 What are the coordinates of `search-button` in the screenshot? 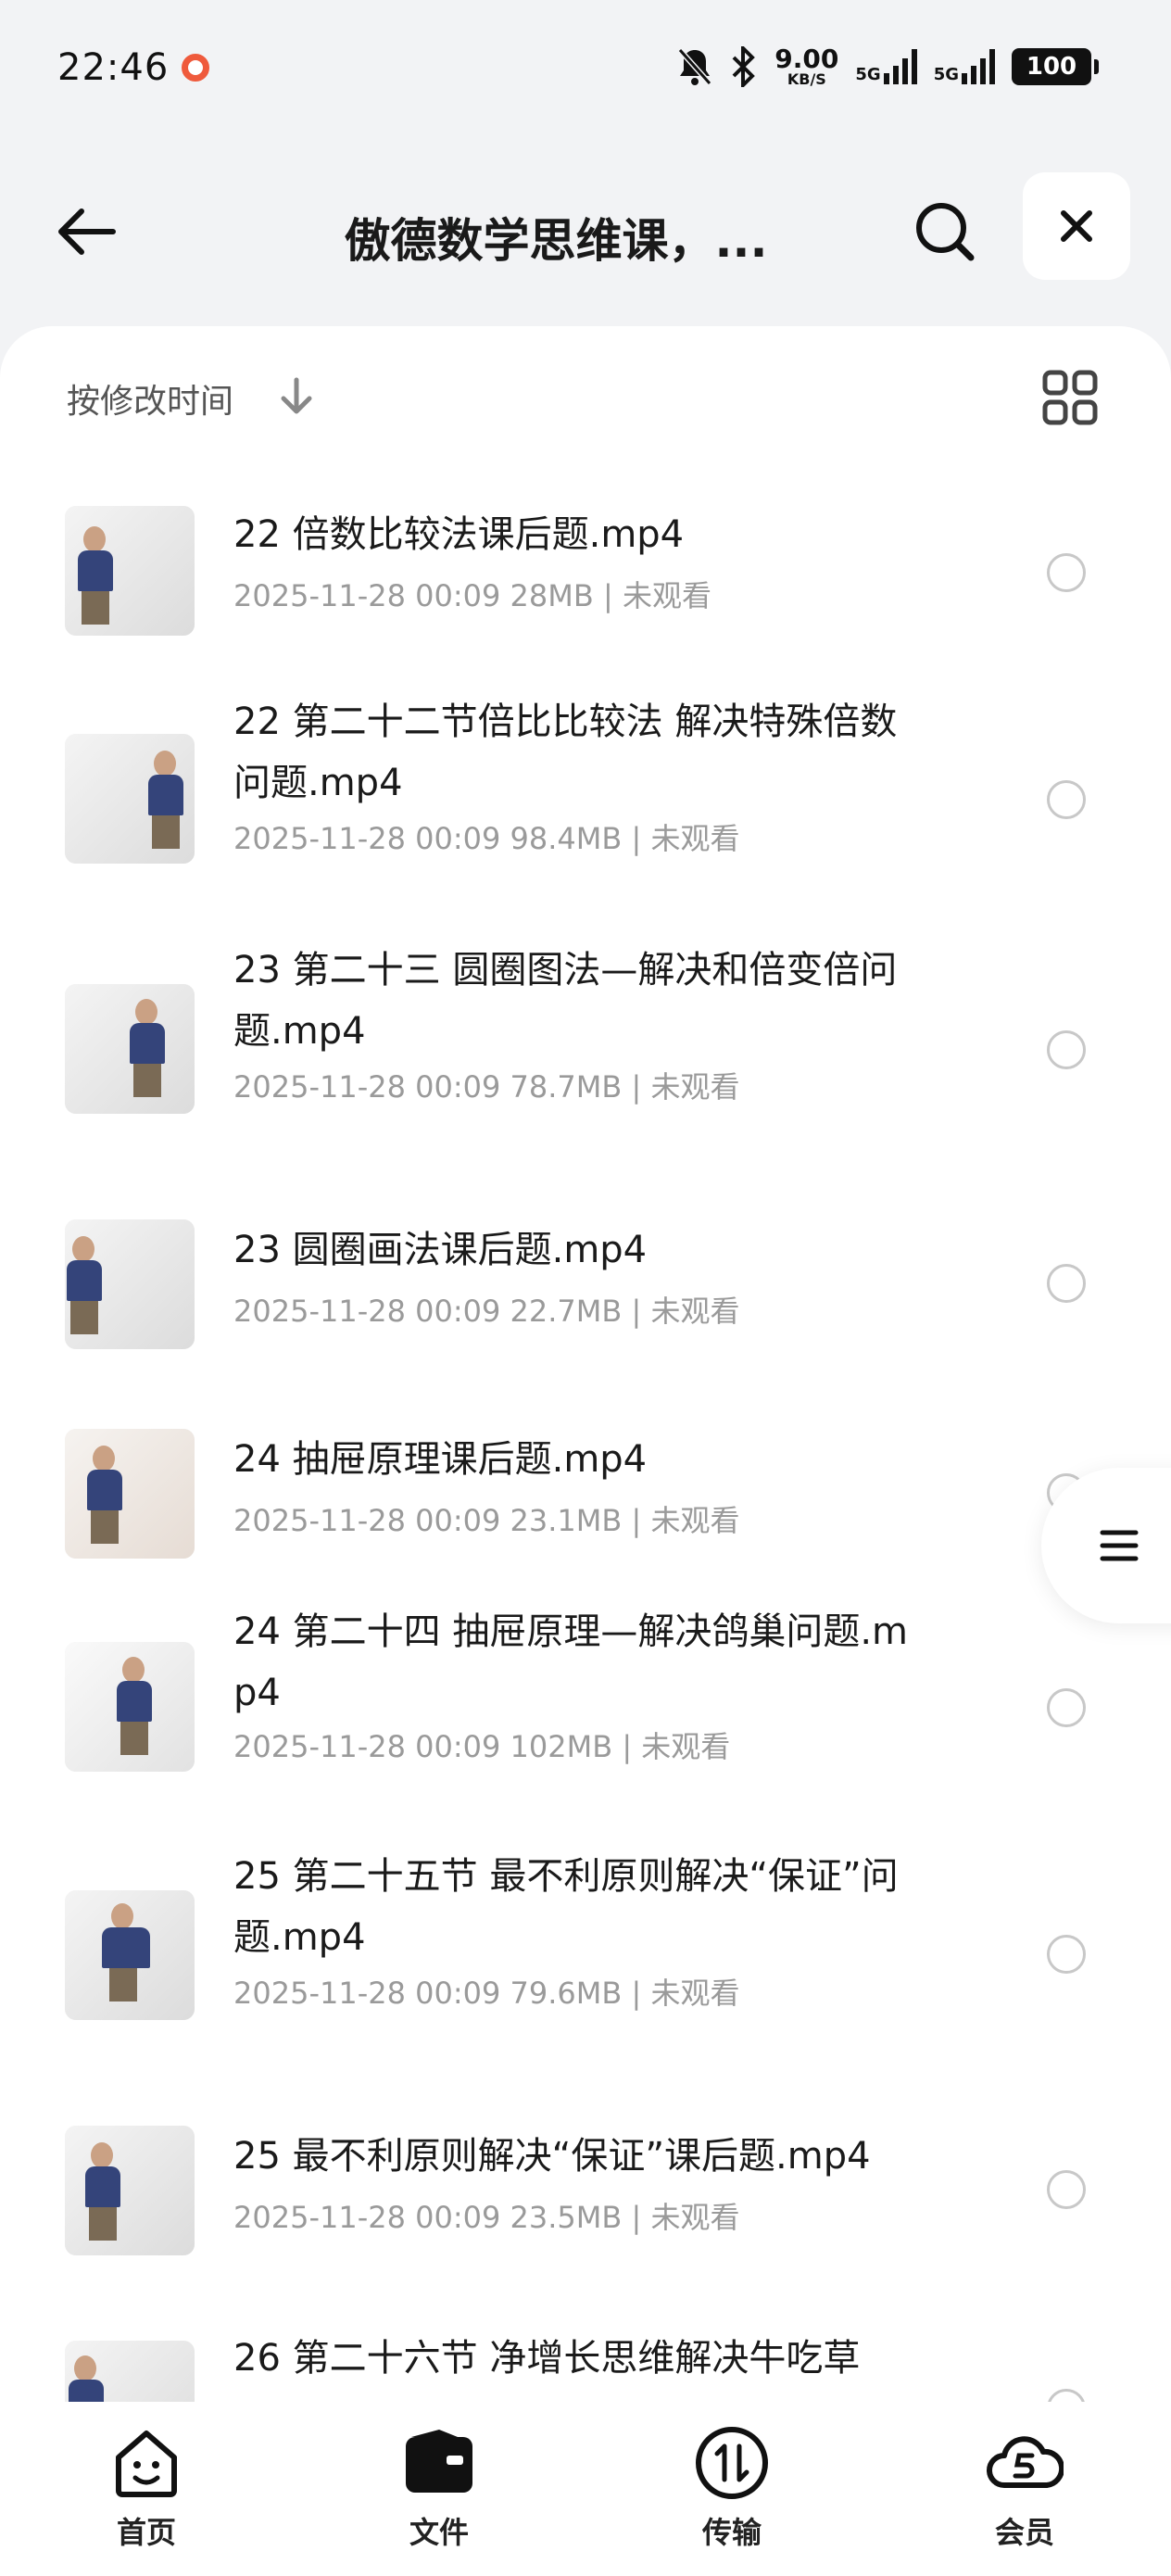 It's located at (945, 232).